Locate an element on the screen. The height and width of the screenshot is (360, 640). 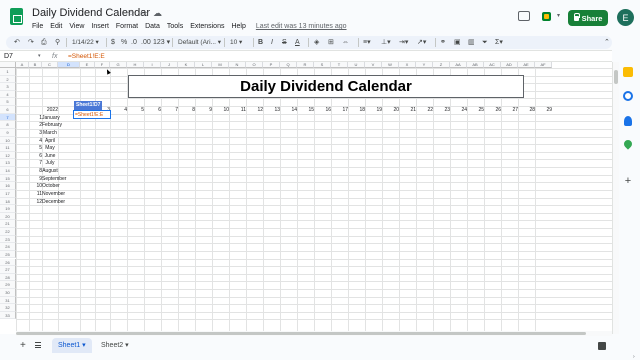
formula-input: =Sheet1!E:E is located at coordinates (86, 56).